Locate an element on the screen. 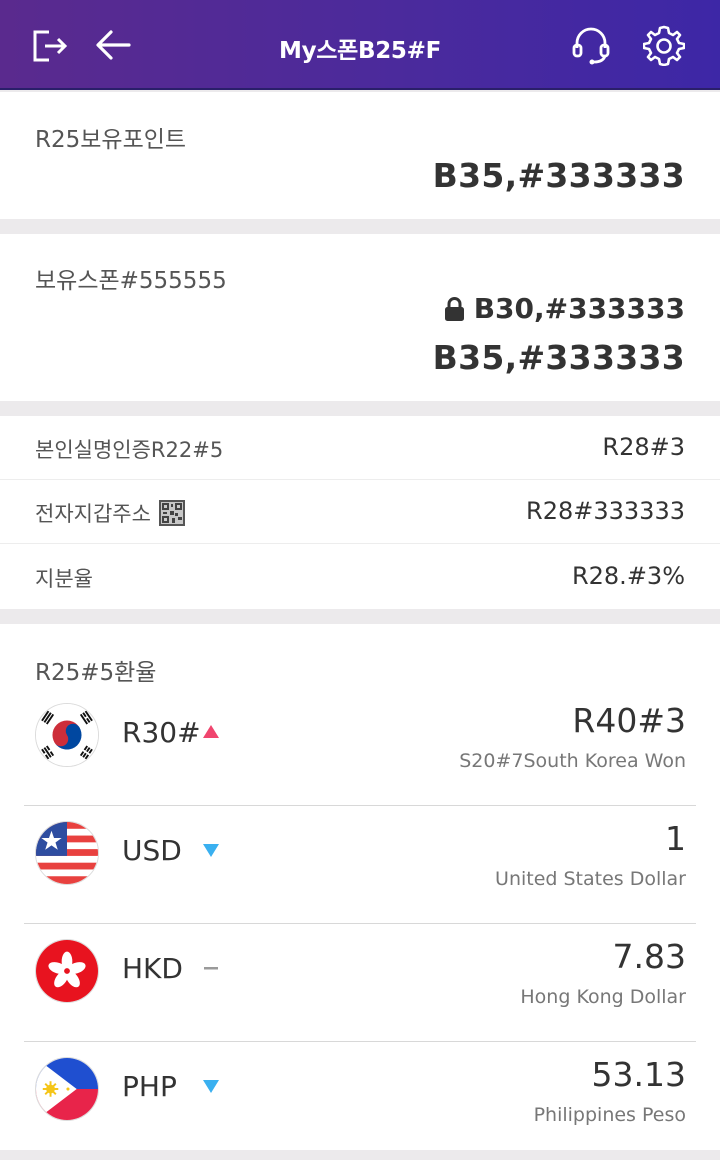 Image resolution: width=720 pixels, height=1160 pixels. trend-up-icon is located at coordinates (211, 731).